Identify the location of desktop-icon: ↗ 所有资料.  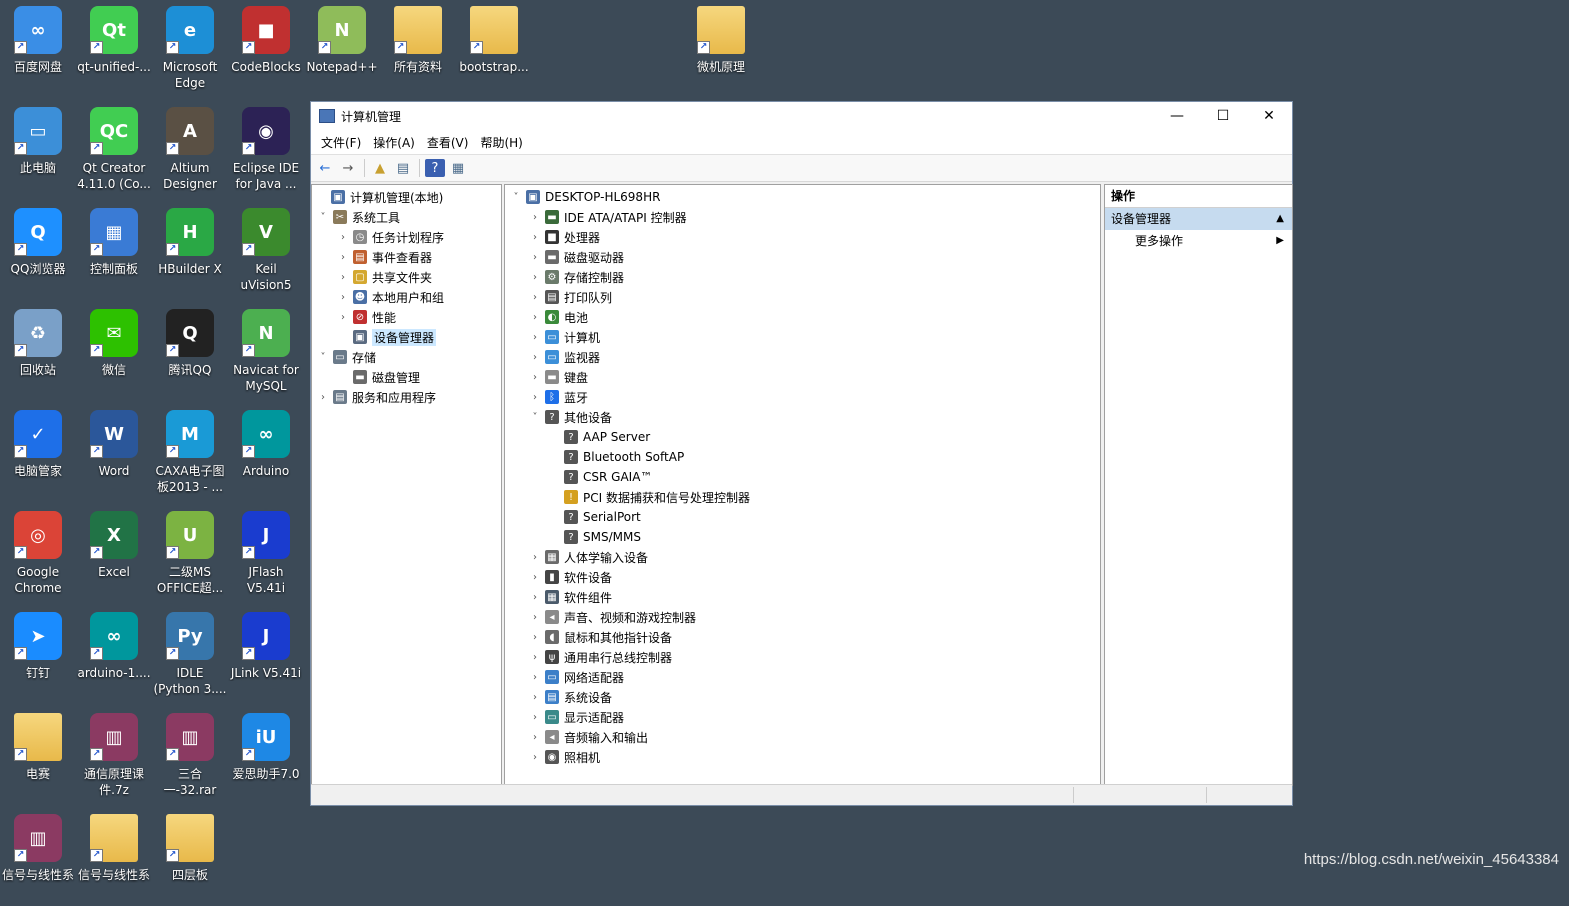
(418, 49).